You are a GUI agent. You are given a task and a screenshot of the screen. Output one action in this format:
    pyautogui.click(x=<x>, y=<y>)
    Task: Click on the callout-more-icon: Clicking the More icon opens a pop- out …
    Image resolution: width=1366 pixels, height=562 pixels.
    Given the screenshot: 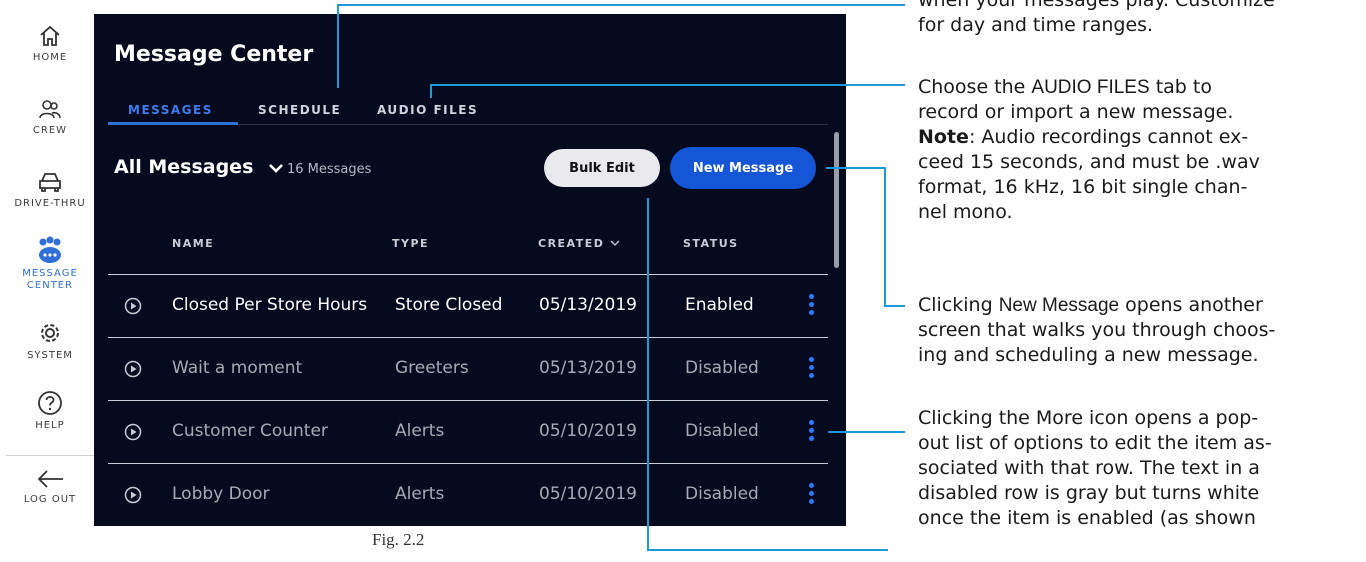 What is the action you would take?
    pyautogui.click(x=1095, y=468)
    